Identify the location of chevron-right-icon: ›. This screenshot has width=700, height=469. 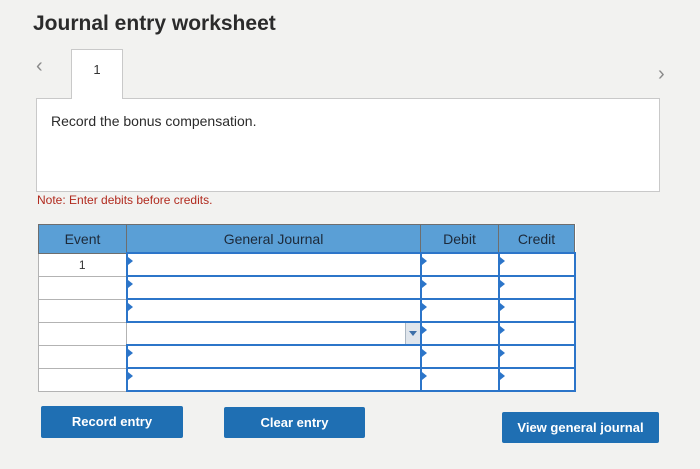
(661, 74).